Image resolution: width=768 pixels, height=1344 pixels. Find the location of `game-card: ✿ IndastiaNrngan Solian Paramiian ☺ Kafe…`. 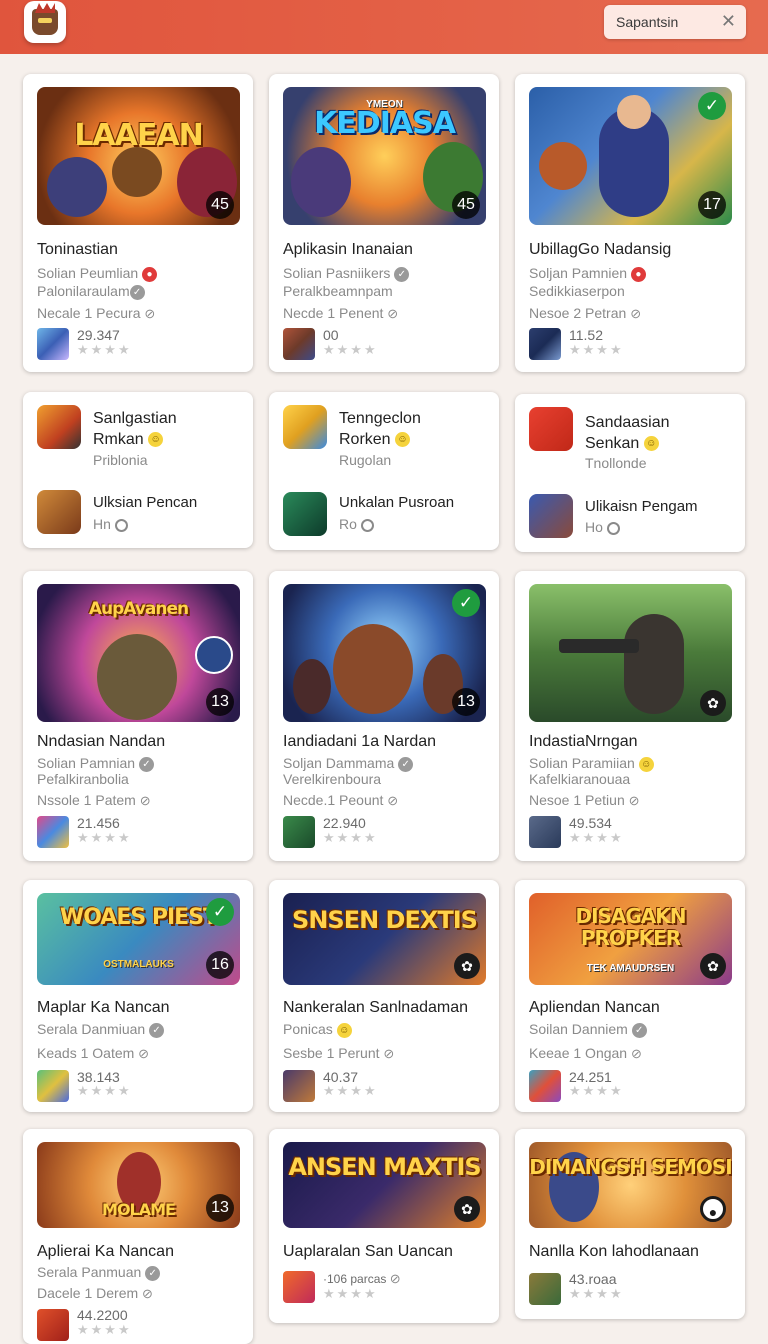

game-card: ✿ IndastiaNrngan Solian Paramiian ☺ Kafe… is located at coordinates (630, 716).